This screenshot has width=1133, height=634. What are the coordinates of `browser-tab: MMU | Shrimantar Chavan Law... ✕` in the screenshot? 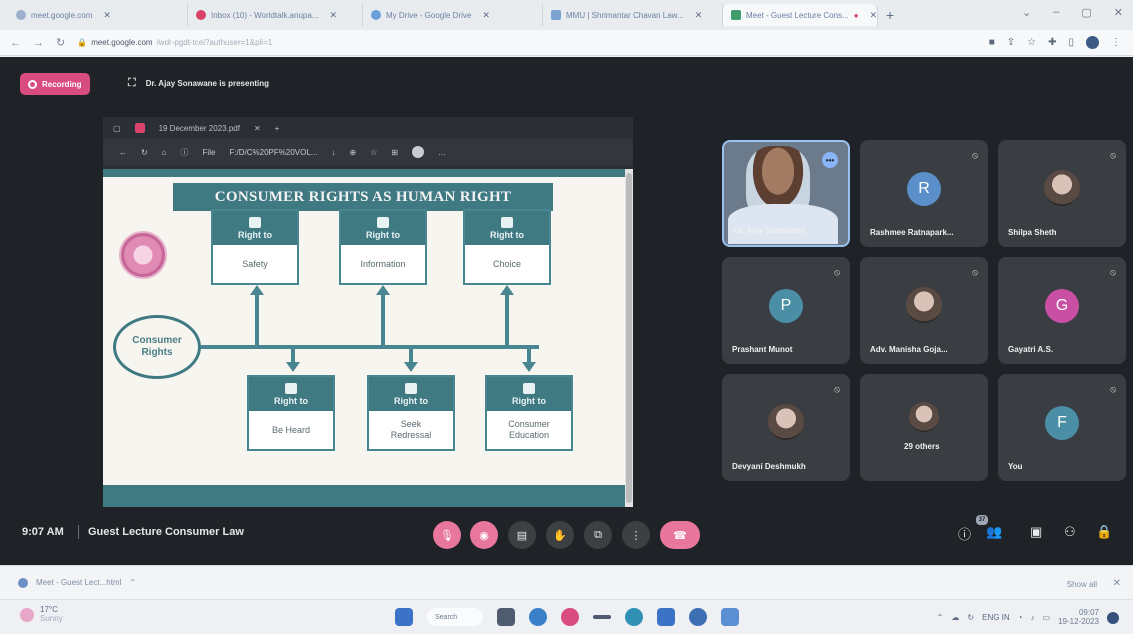 It's located at (633, 15).